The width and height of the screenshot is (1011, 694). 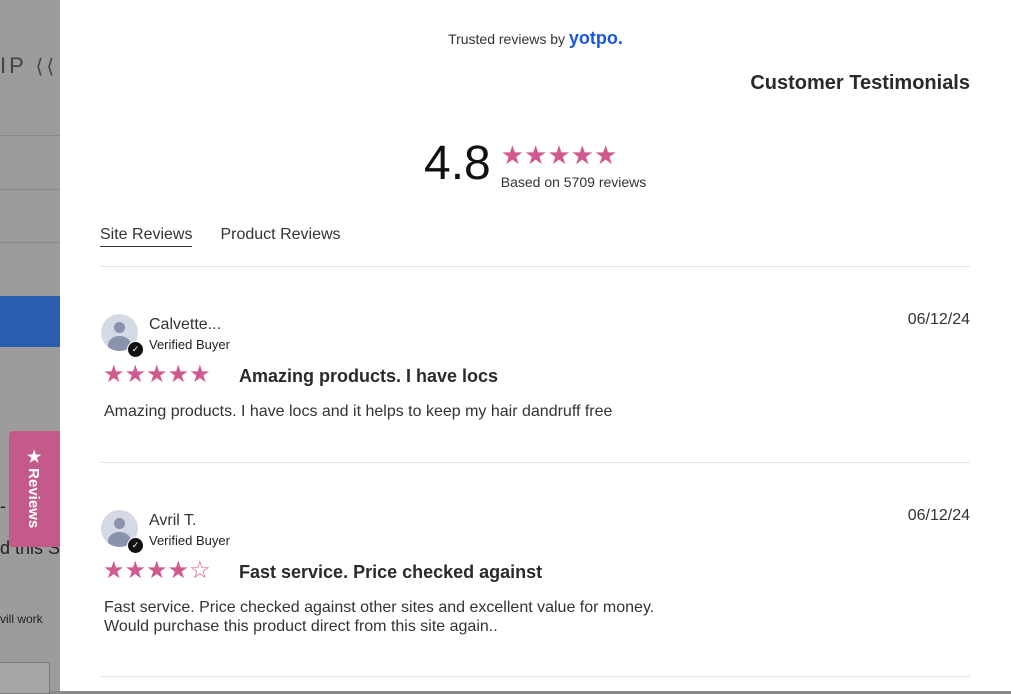 What do you see at coordinates (391, 572) in the screenshot?
I see `review-title: Fast service. Price checked against` at bounding box center [391, 572].